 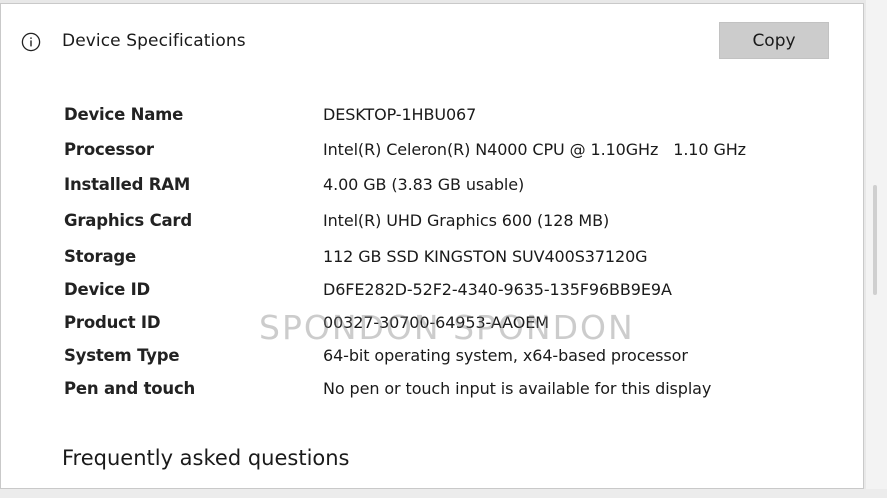 What do you see at coordinates (100, 256) in the screenshot?
I see `spec-label: Storage` at bounding box center [100, 256].